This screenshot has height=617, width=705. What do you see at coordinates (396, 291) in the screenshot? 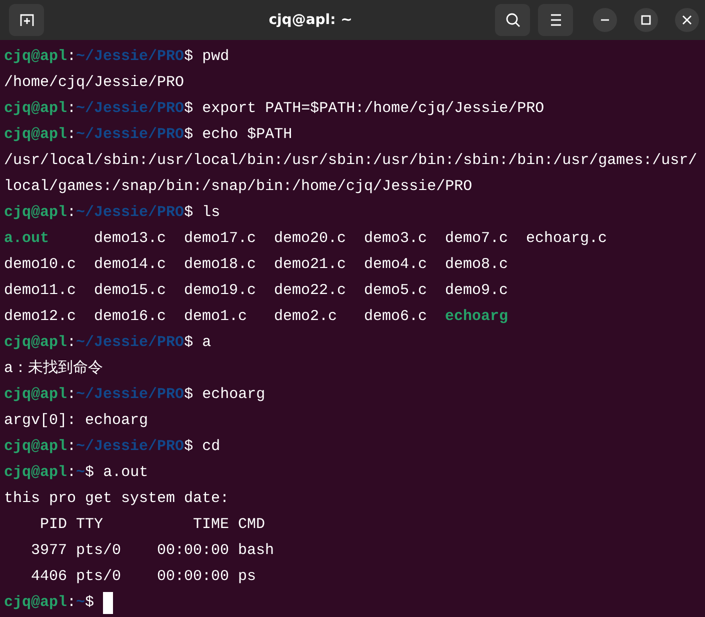
I see `file-name: demo5.c` at bounding box center [396, 291].